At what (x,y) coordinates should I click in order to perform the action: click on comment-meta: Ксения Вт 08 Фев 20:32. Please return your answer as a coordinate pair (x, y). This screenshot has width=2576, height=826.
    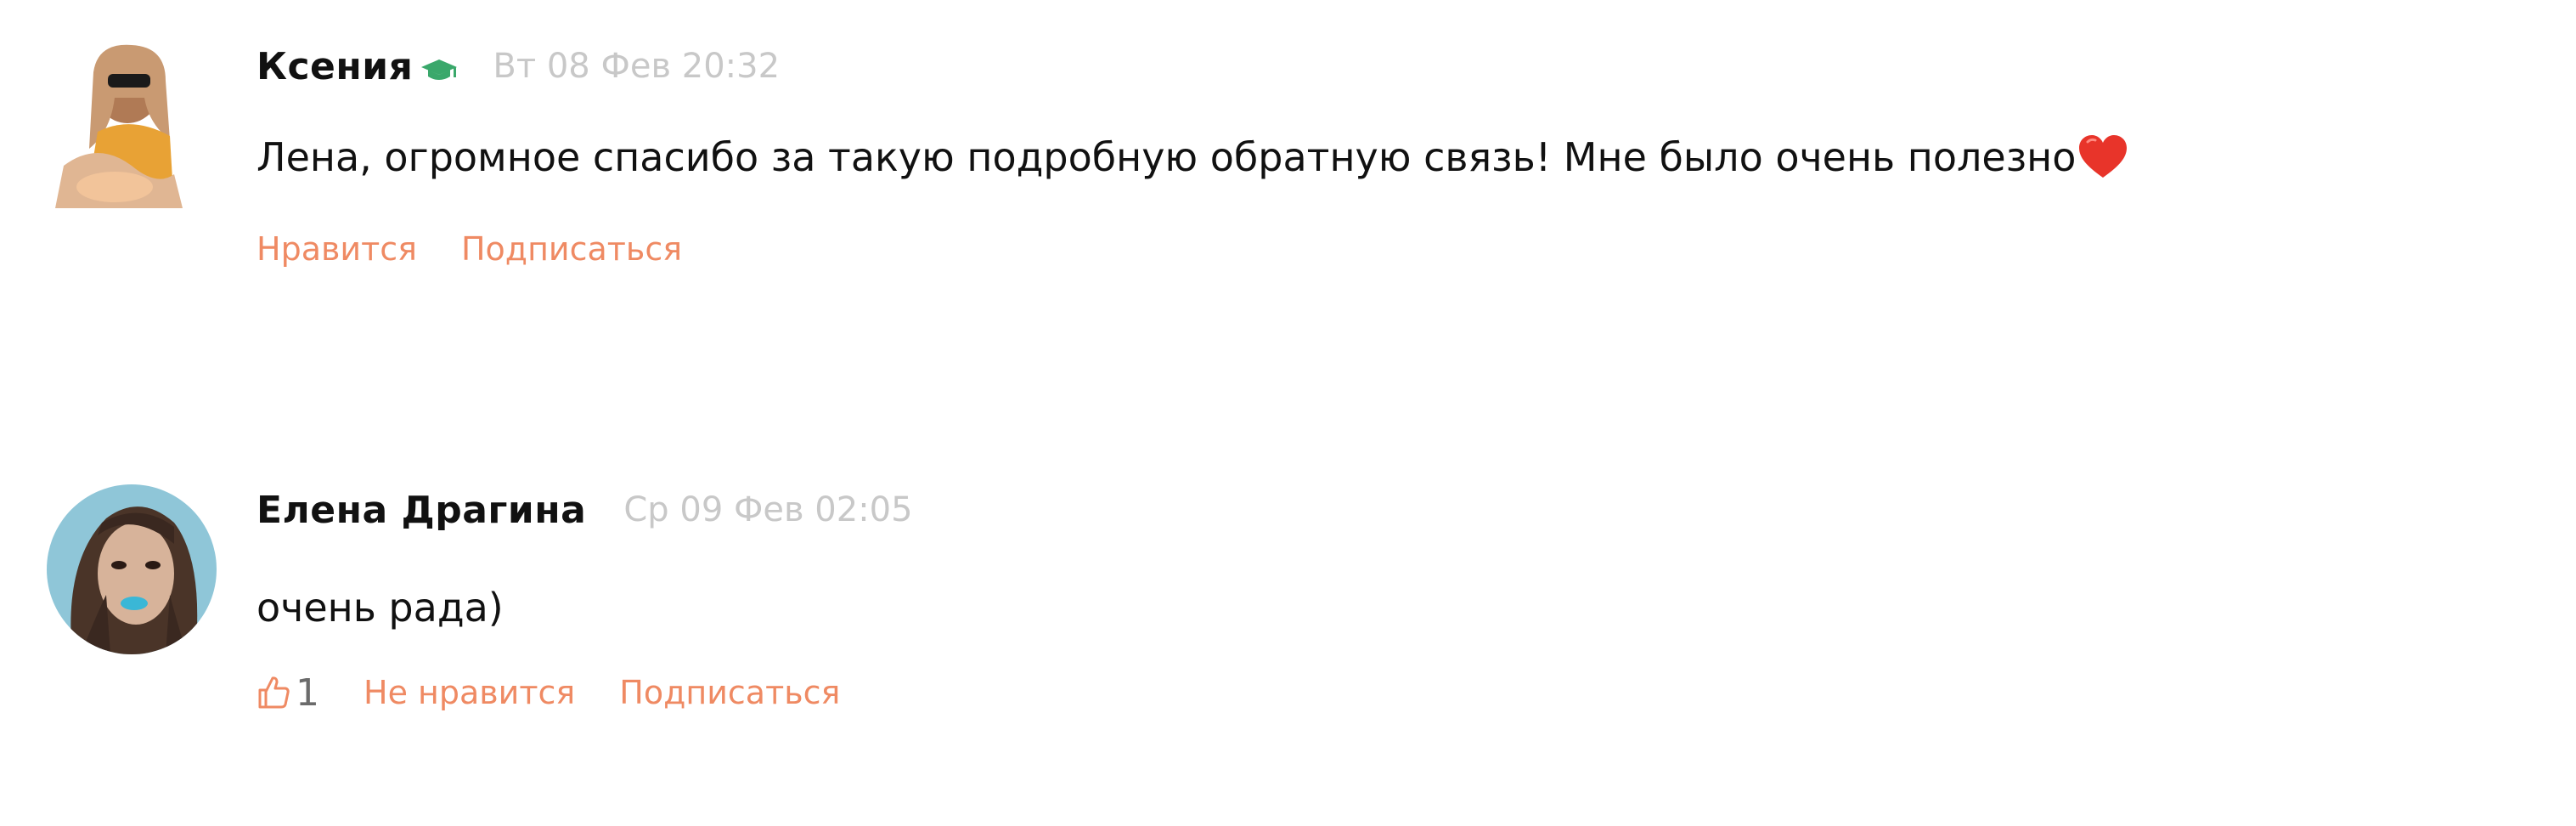
    Looking at the image, I should click on (518, 66).